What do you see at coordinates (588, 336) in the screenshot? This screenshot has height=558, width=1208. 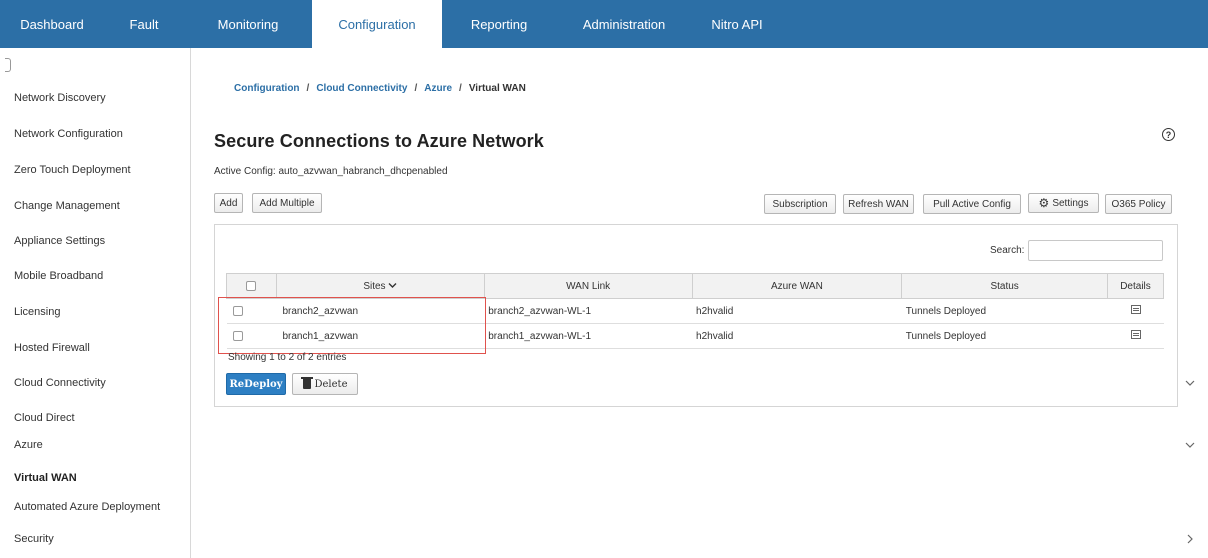 I see `wan-link-cell: branch1_azvwan-WL-1` at bounding box center [588, 336].